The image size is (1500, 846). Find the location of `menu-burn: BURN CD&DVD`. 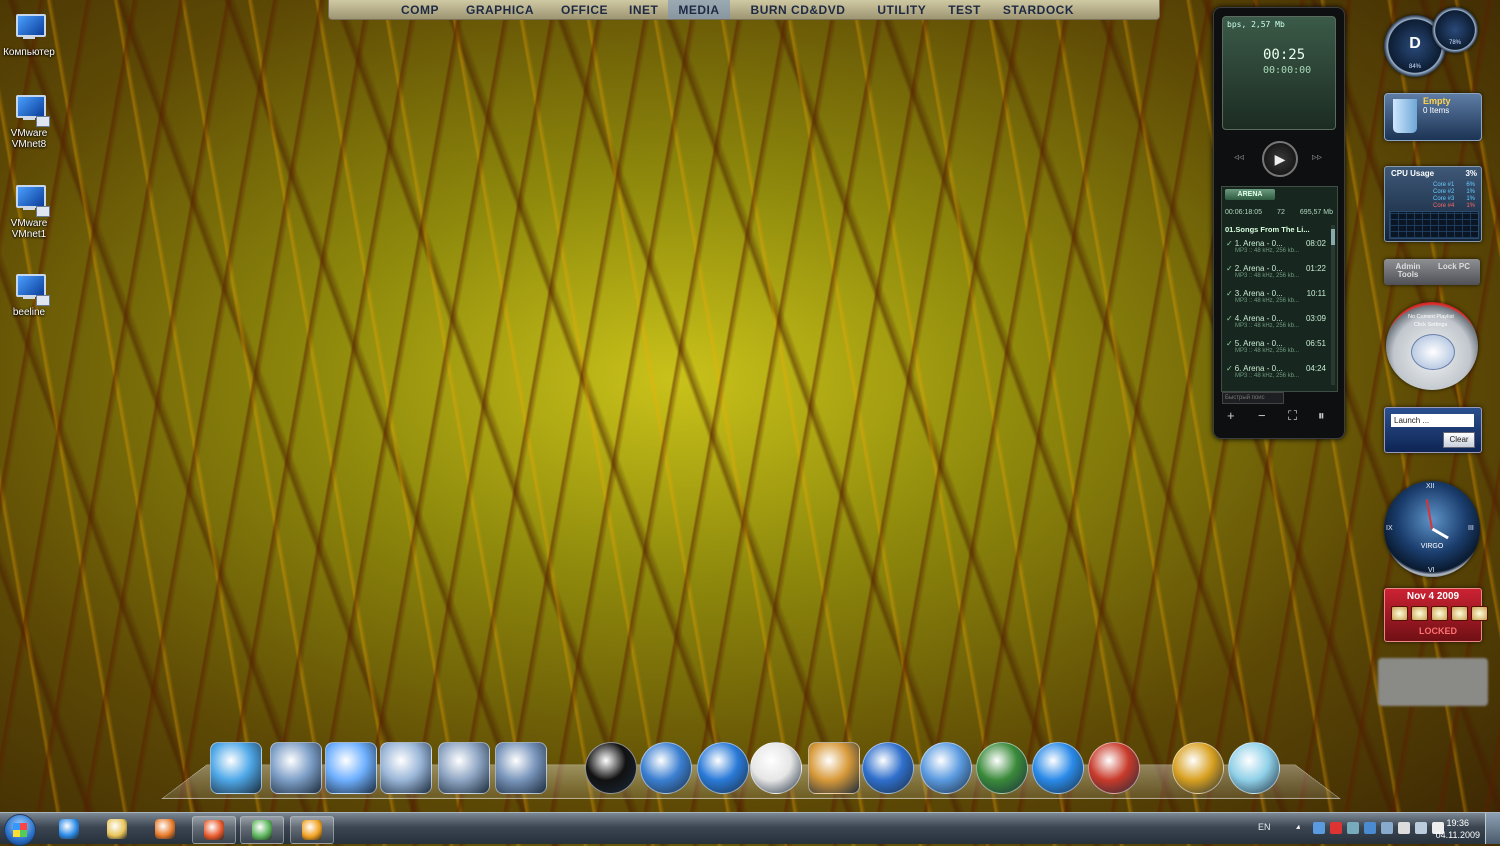

menu-burn: BURN CD&DVD is located at coordinates (798, 9).